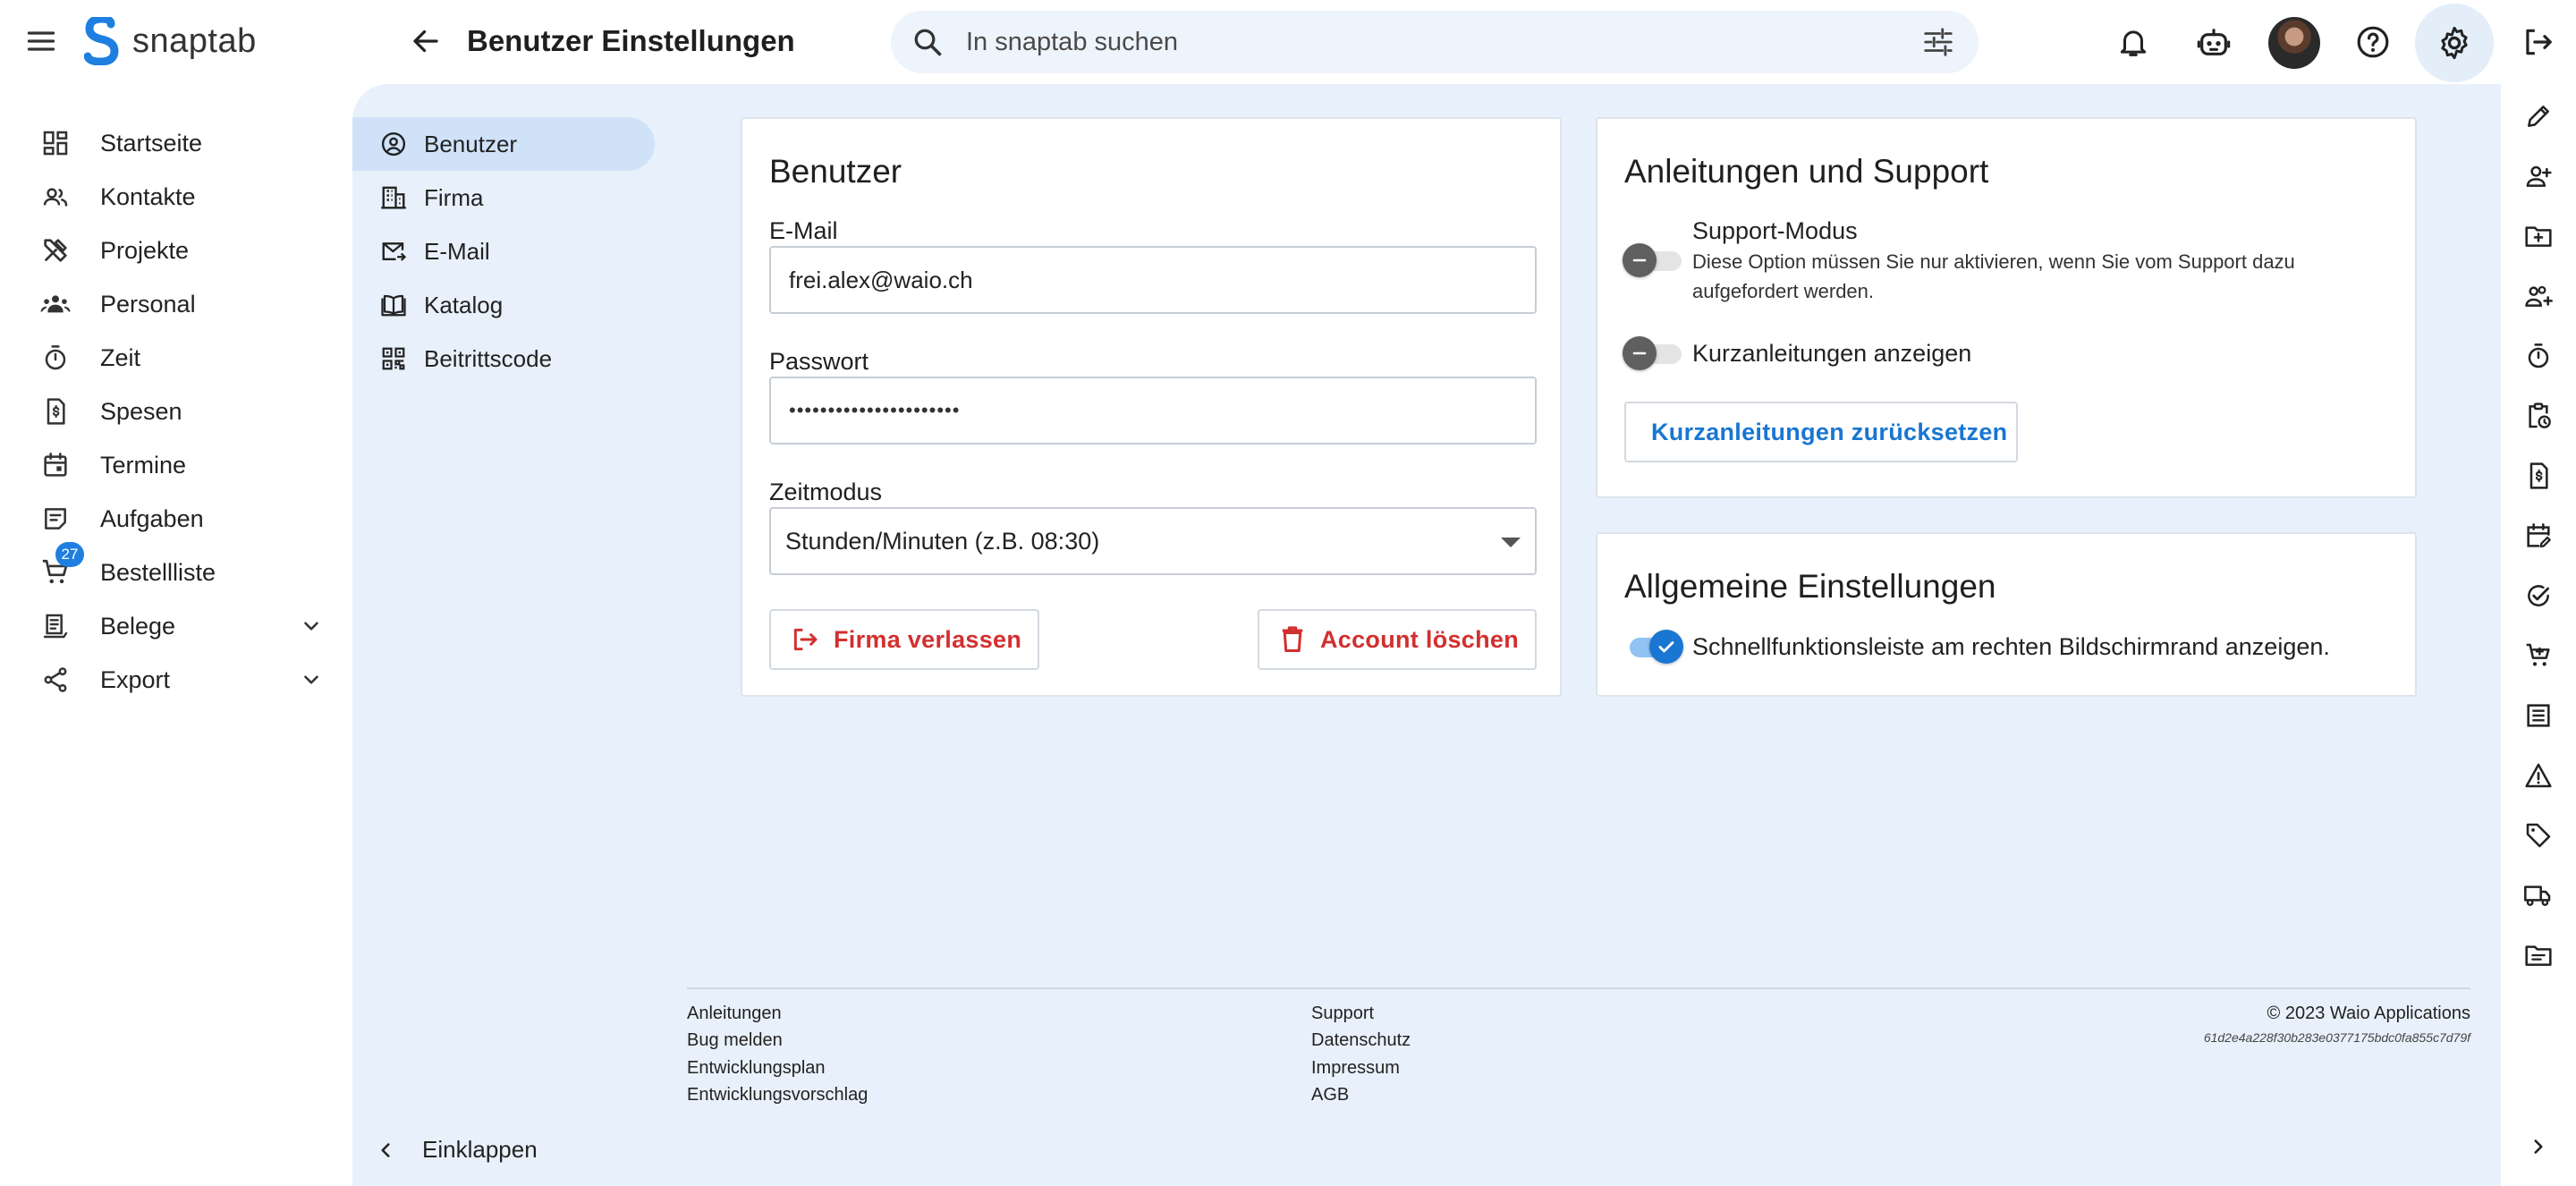 The image size is (2576, 1186). I want to click on list-document-icon, so click(2538, 715).